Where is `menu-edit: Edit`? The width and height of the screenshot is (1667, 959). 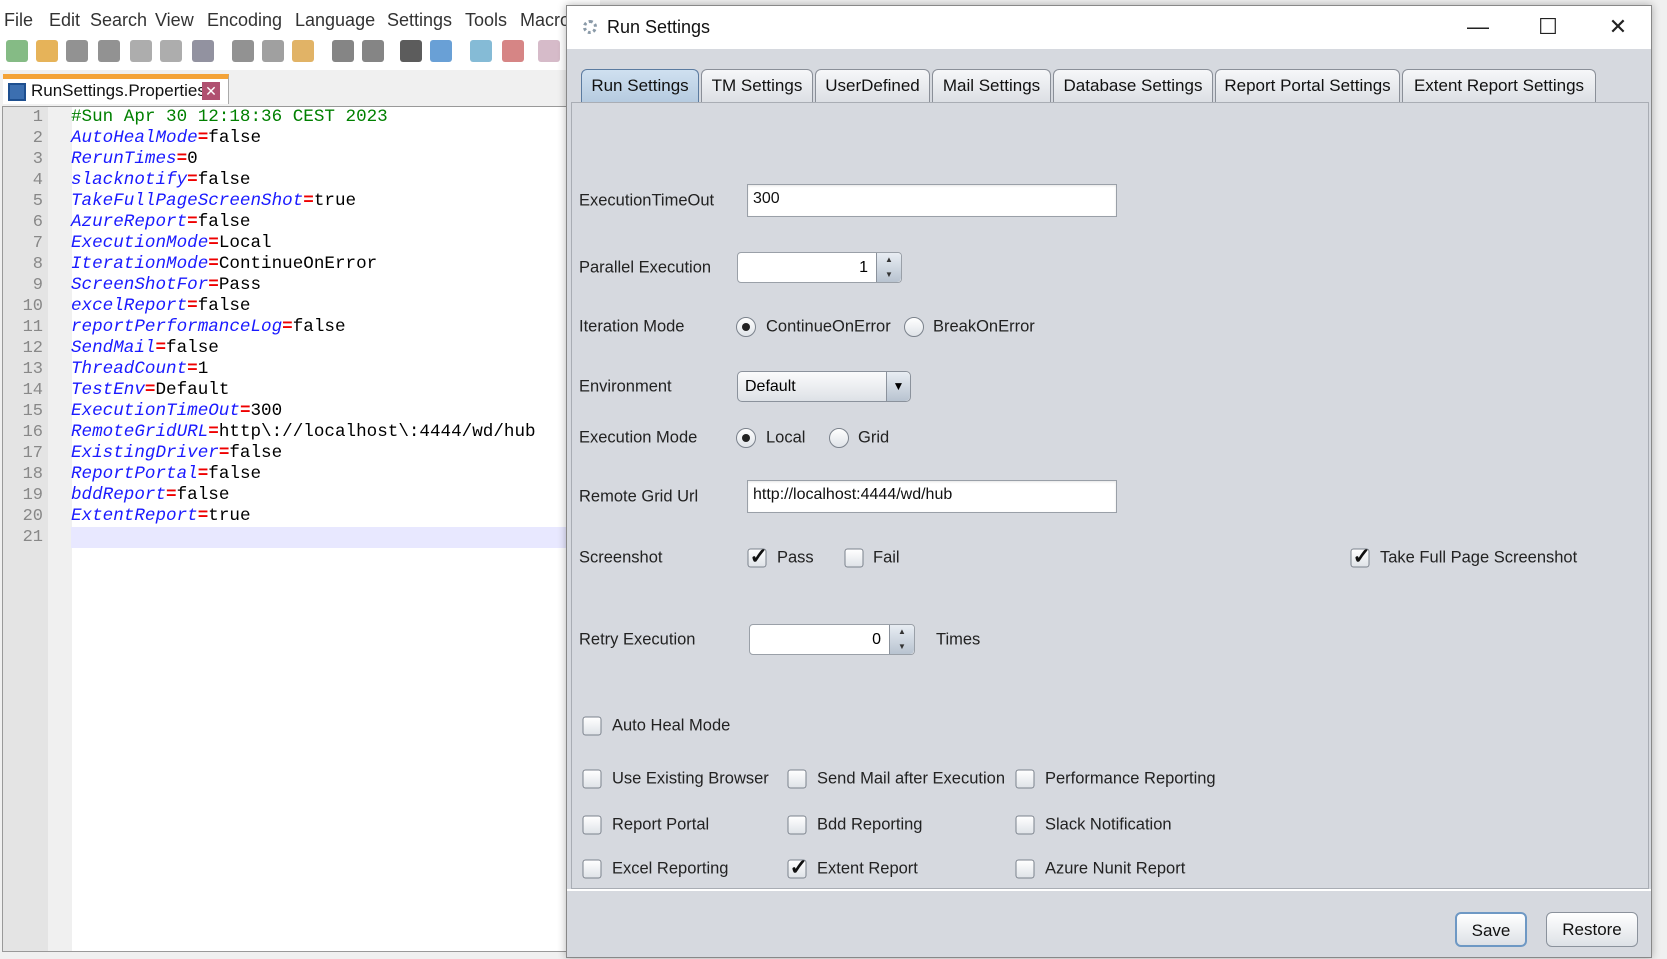
menu-edit: Edit is located at coordinates (64, 20).